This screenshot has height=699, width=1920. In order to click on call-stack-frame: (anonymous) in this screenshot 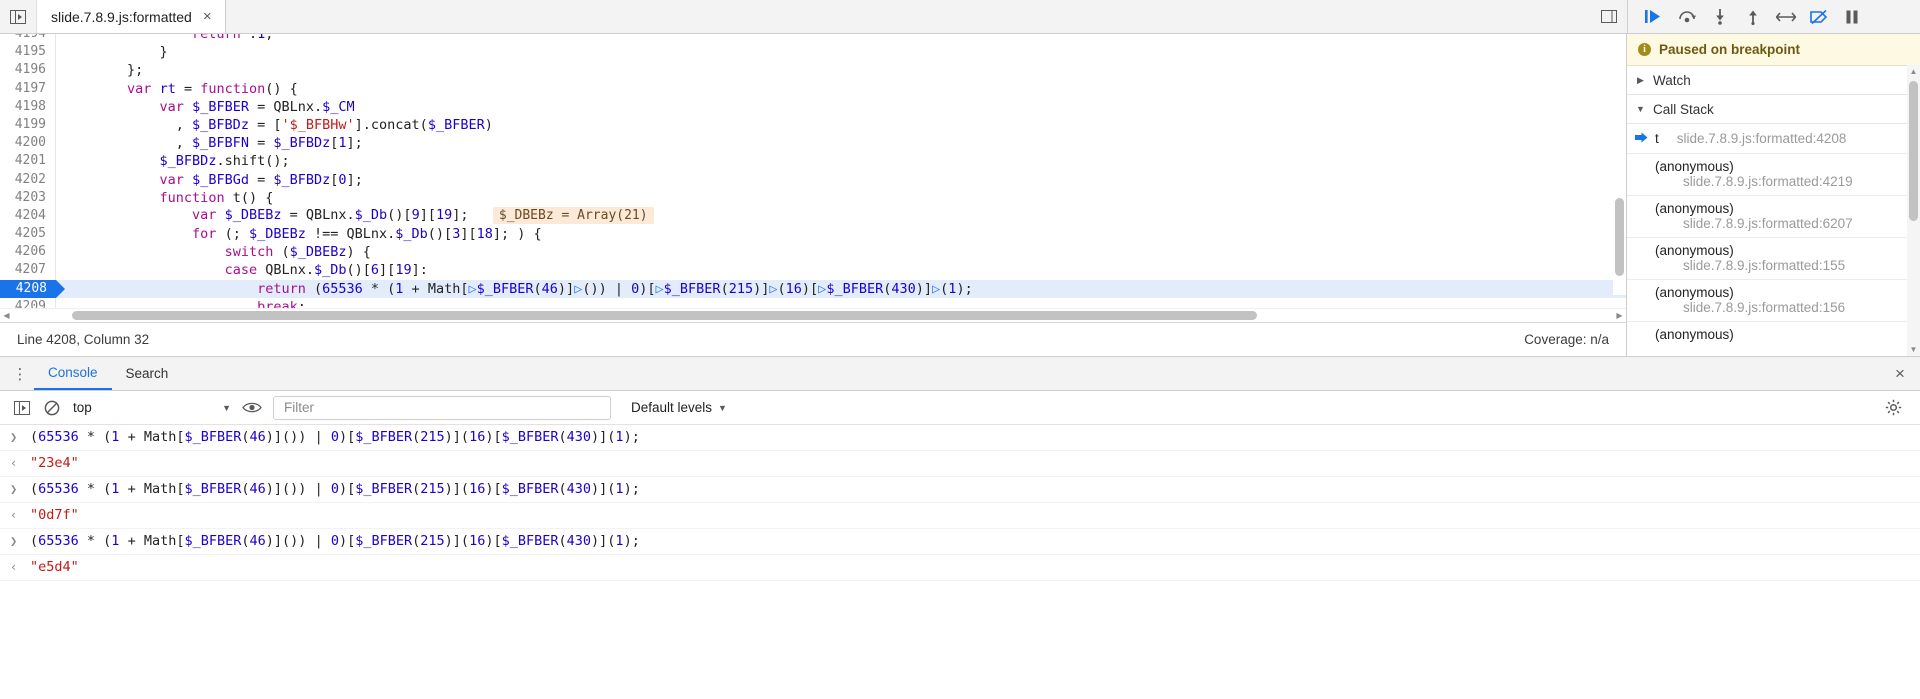, I will do `click(1773, 339)`.